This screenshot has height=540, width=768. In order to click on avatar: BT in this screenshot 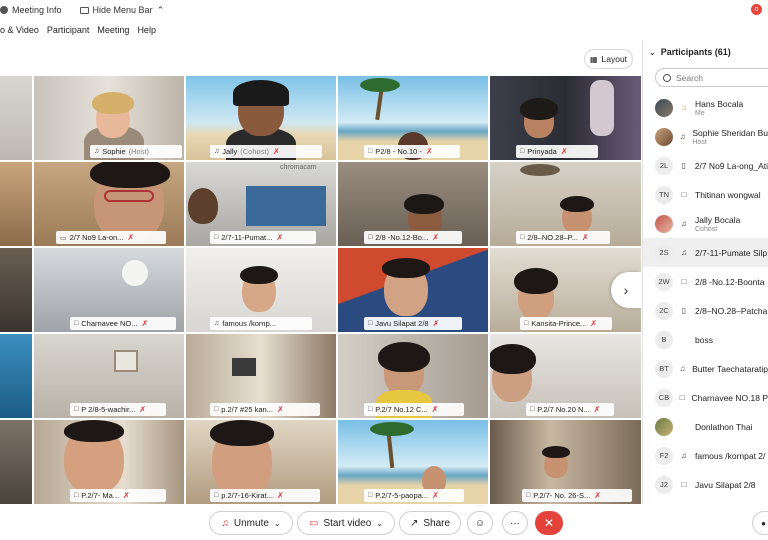, I will do `click(664, 368)`.